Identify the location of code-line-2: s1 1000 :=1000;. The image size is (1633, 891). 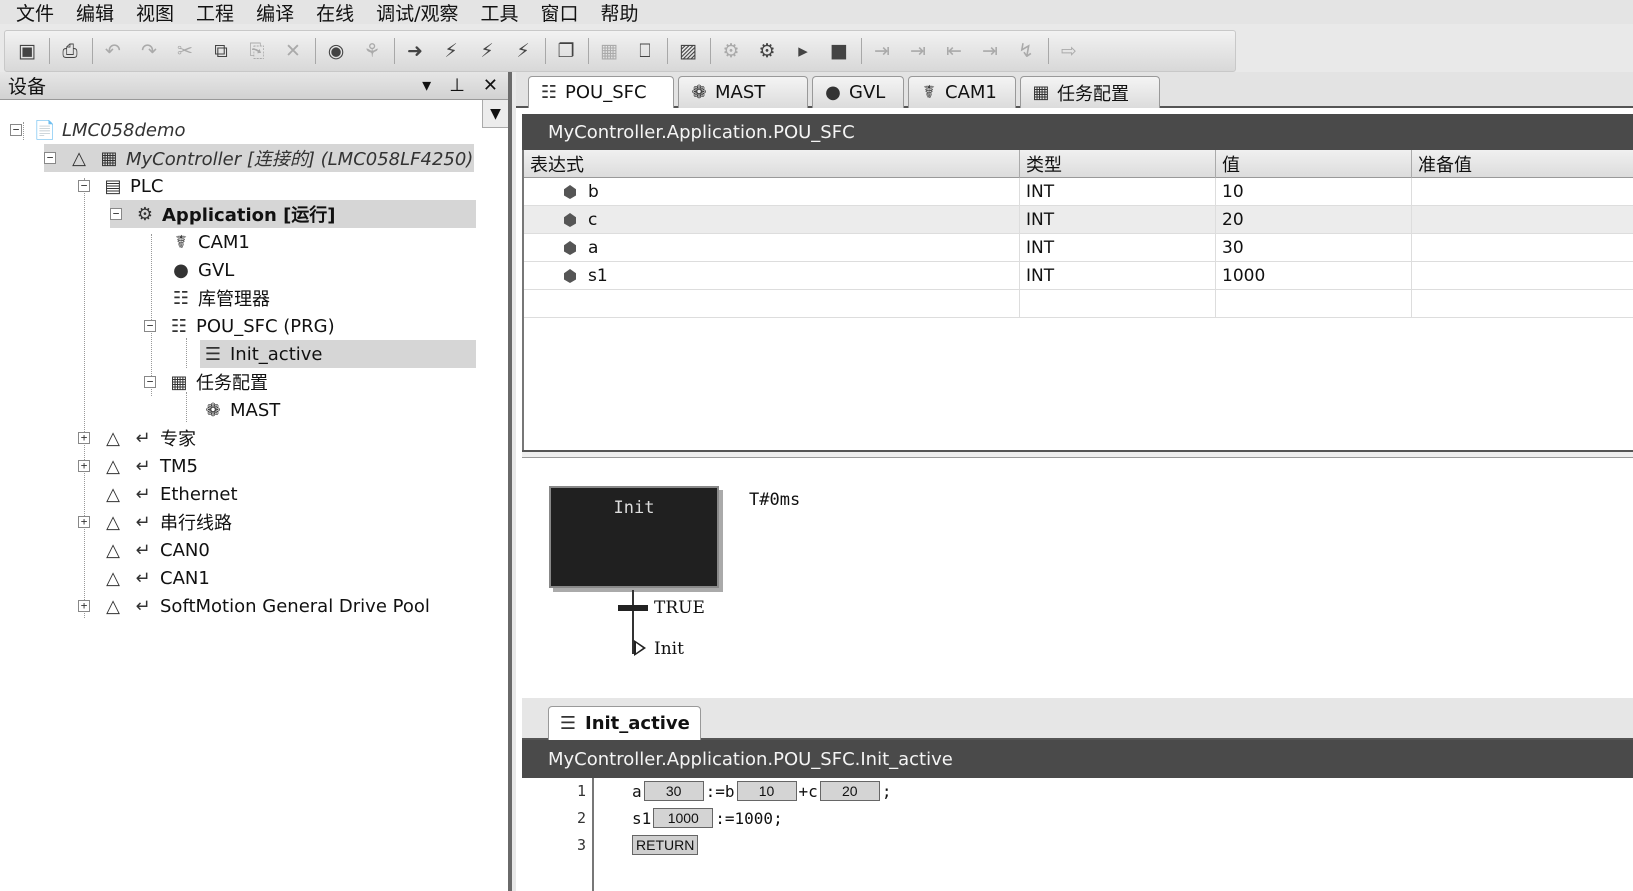
(707, 818).